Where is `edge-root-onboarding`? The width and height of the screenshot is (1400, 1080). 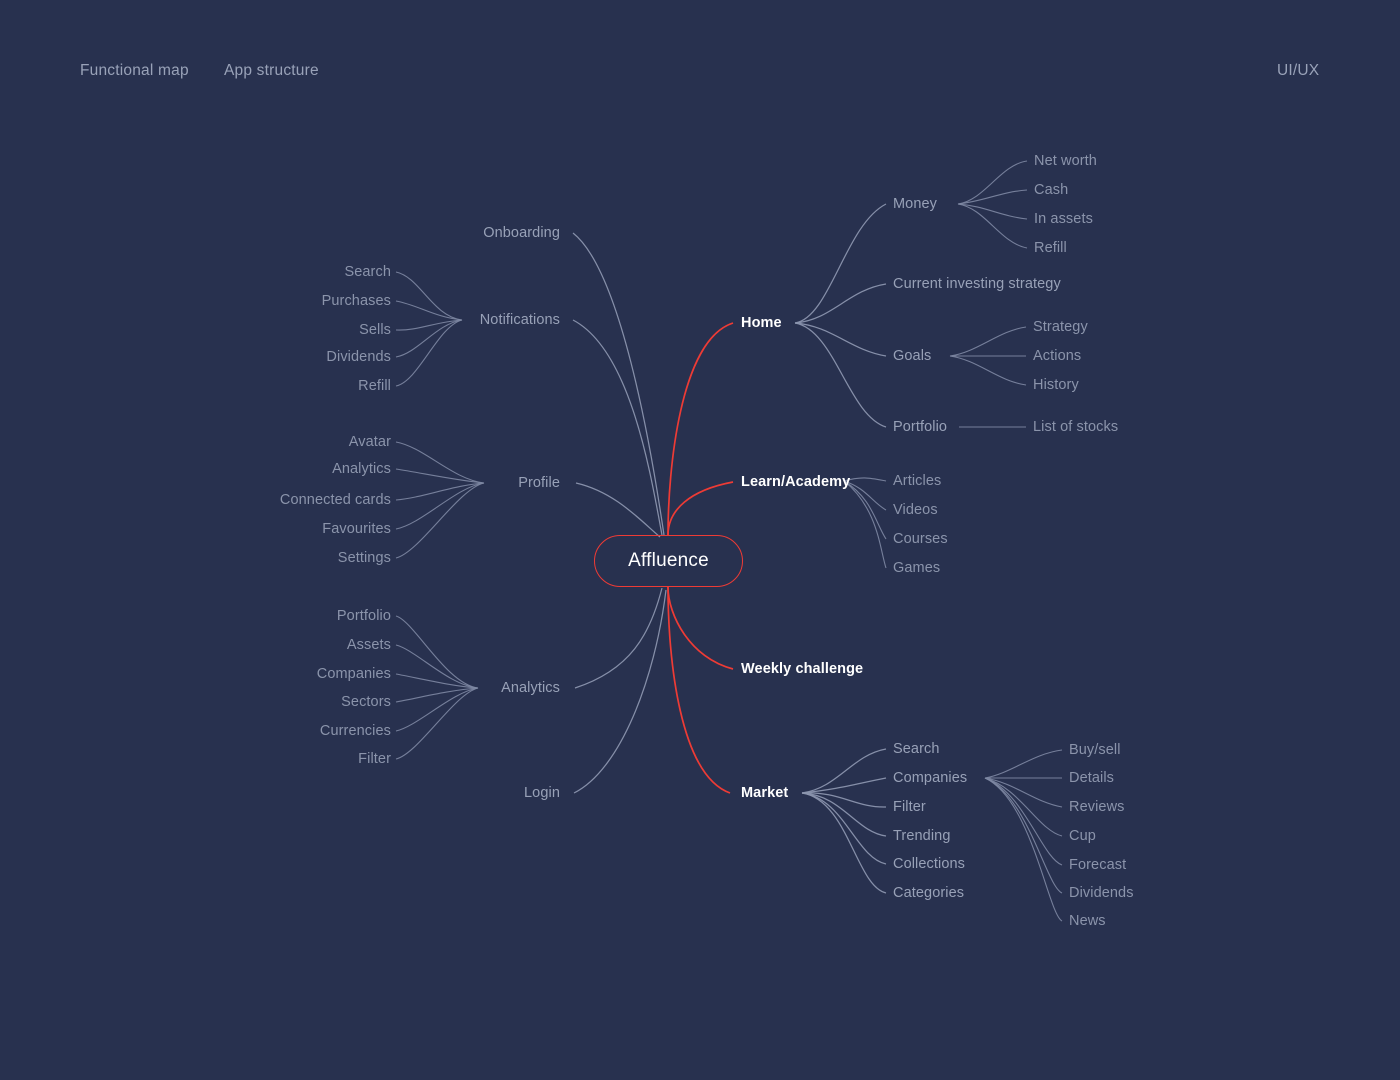
edge-root-onboarding is located at coordinates (618, 384).